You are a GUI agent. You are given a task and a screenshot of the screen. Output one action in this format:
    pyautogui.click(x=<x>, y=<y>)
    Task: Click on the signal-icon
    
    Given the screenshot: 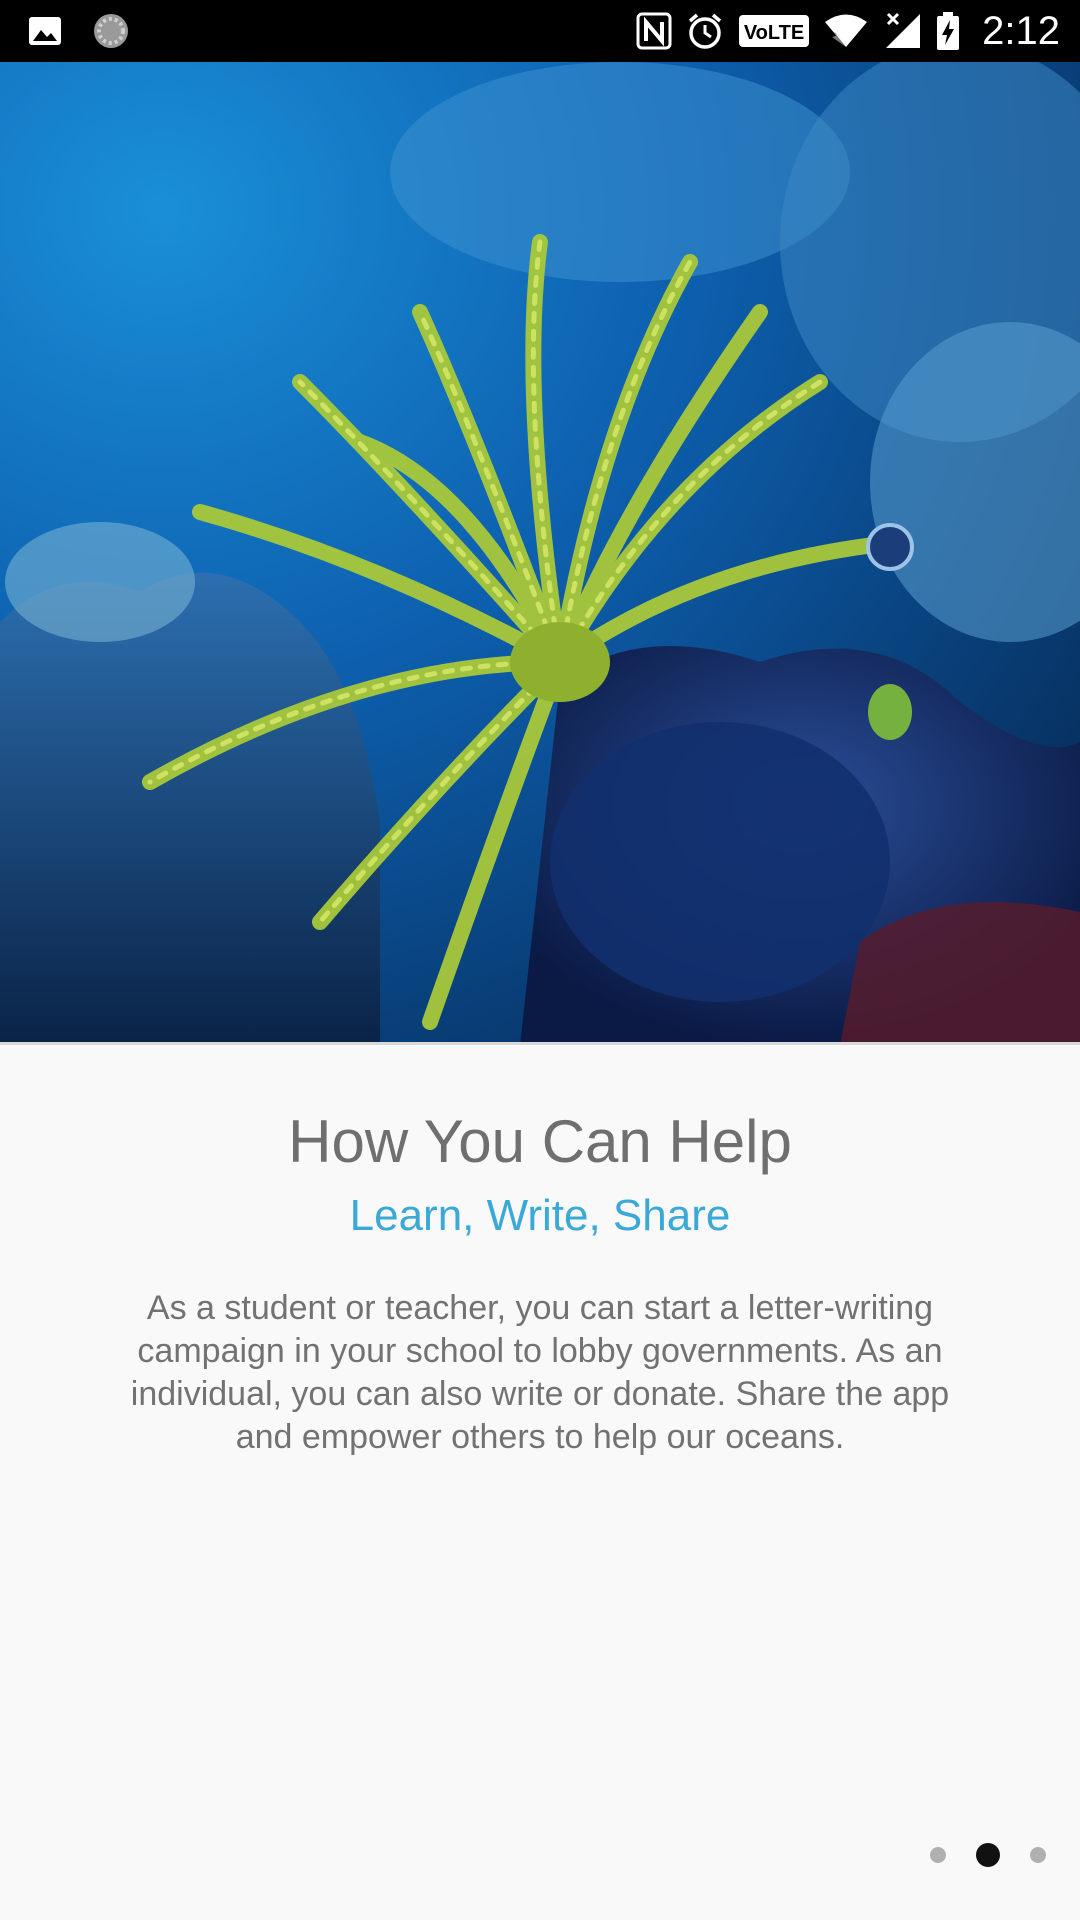 What is the action you would take?
    pyautogui.click(x=902, y=31)
    